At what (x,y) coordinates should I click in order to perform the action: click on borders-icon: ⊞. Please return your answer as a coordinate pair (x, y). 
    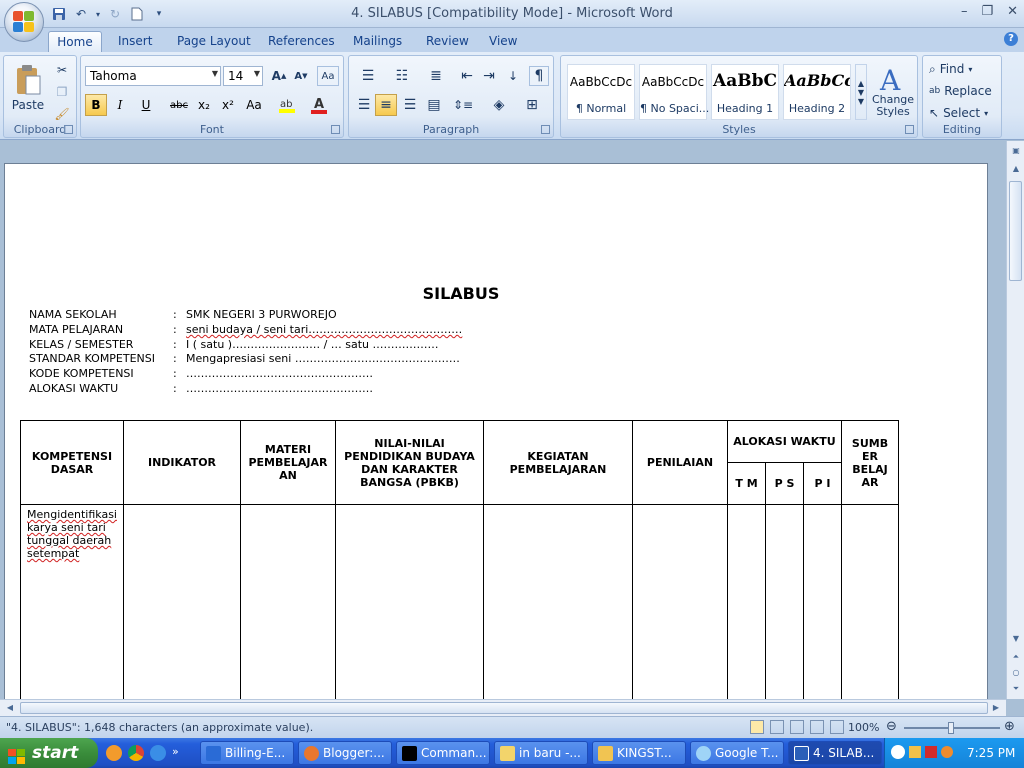
    Looking at the image, I should click on (532, 105).